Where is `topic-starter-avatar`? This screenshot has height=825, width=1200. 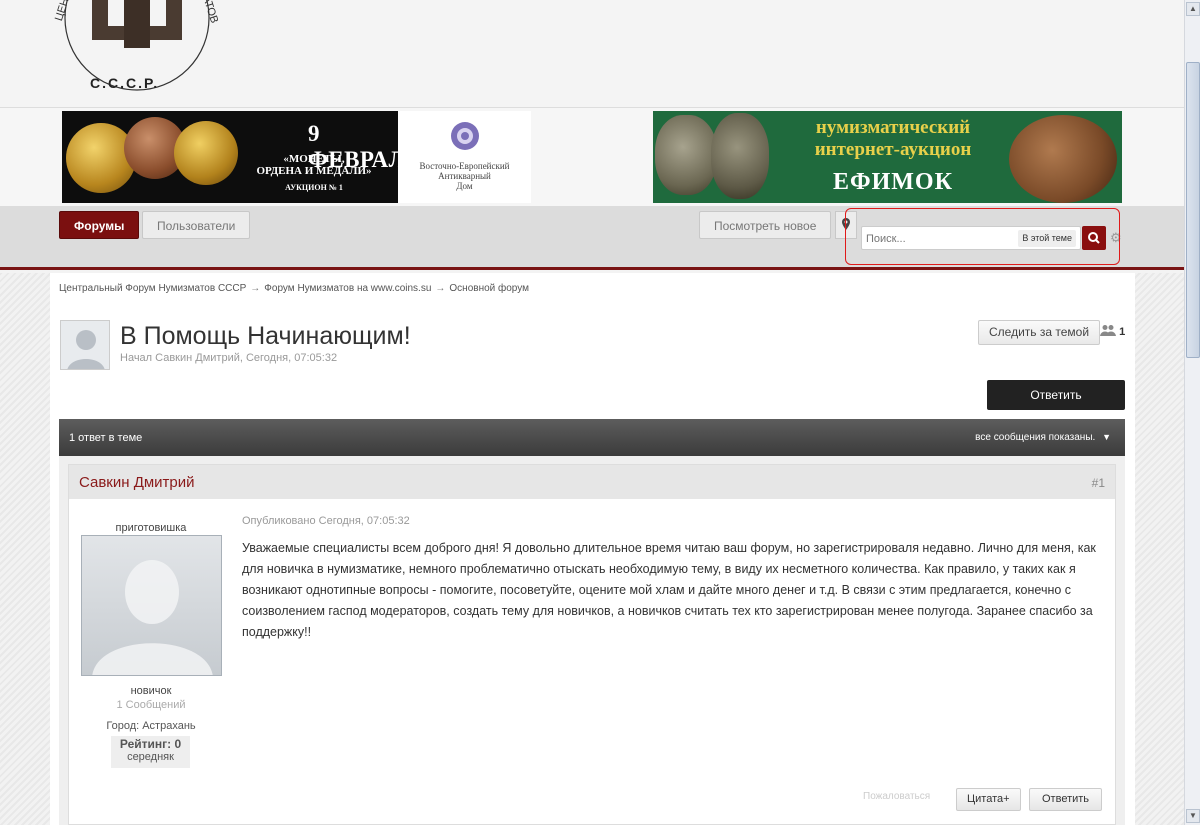
topic-starter-avatar is located at coordinates (85, 345).